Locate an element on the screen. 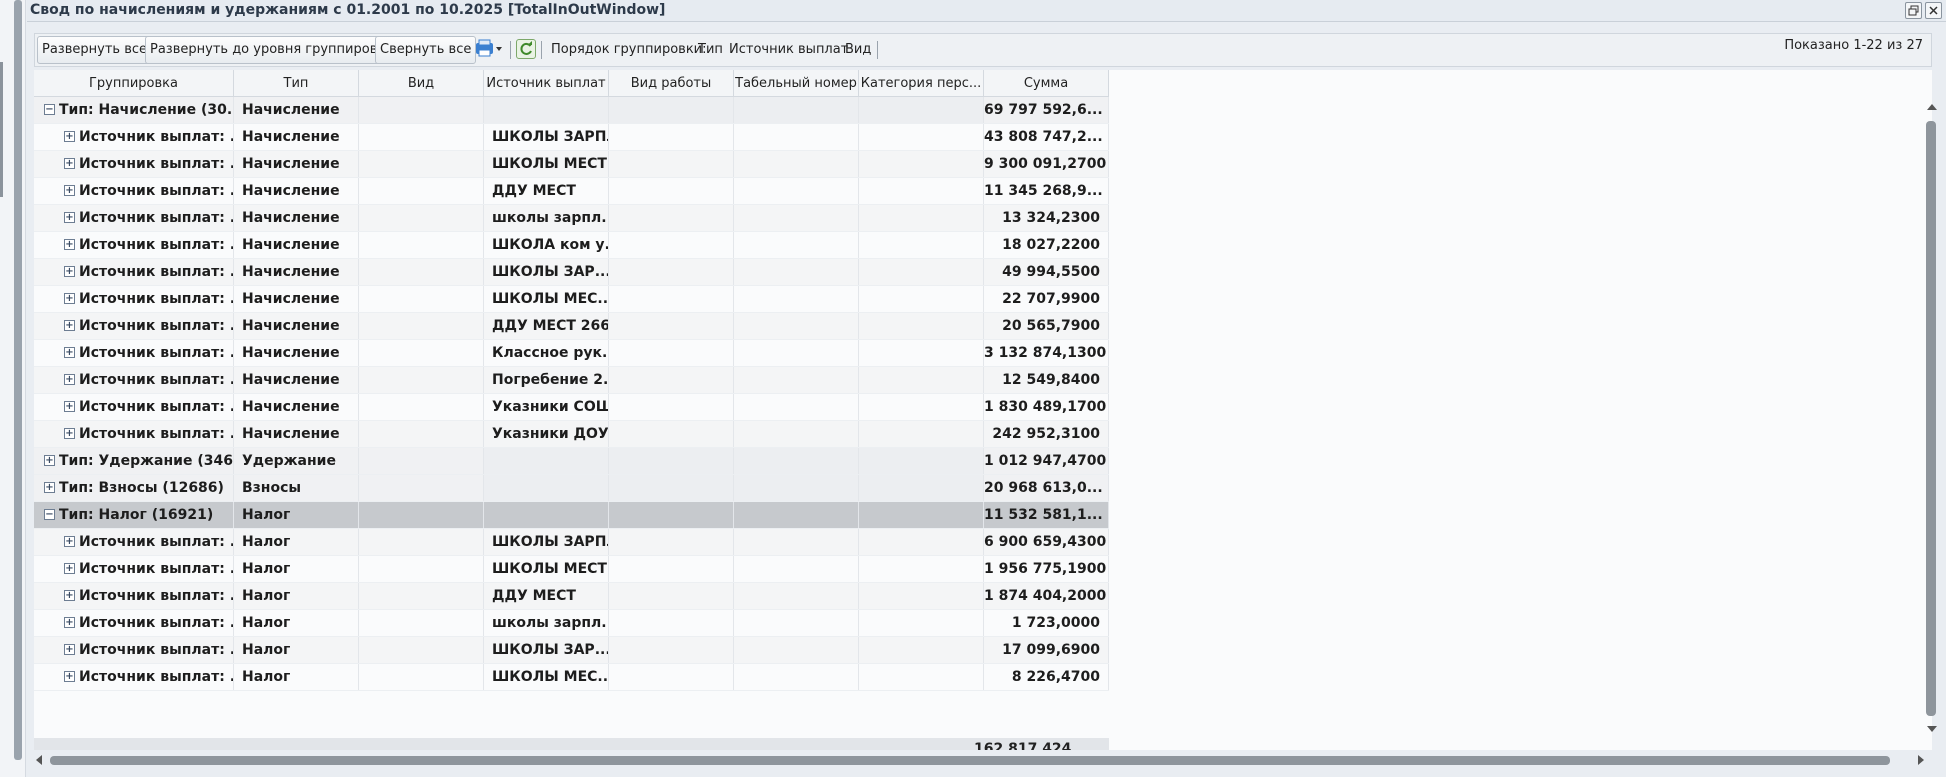 The width and height of the screenshot is (1946, 777). close-window-button is located at coordinates (1933, 10).